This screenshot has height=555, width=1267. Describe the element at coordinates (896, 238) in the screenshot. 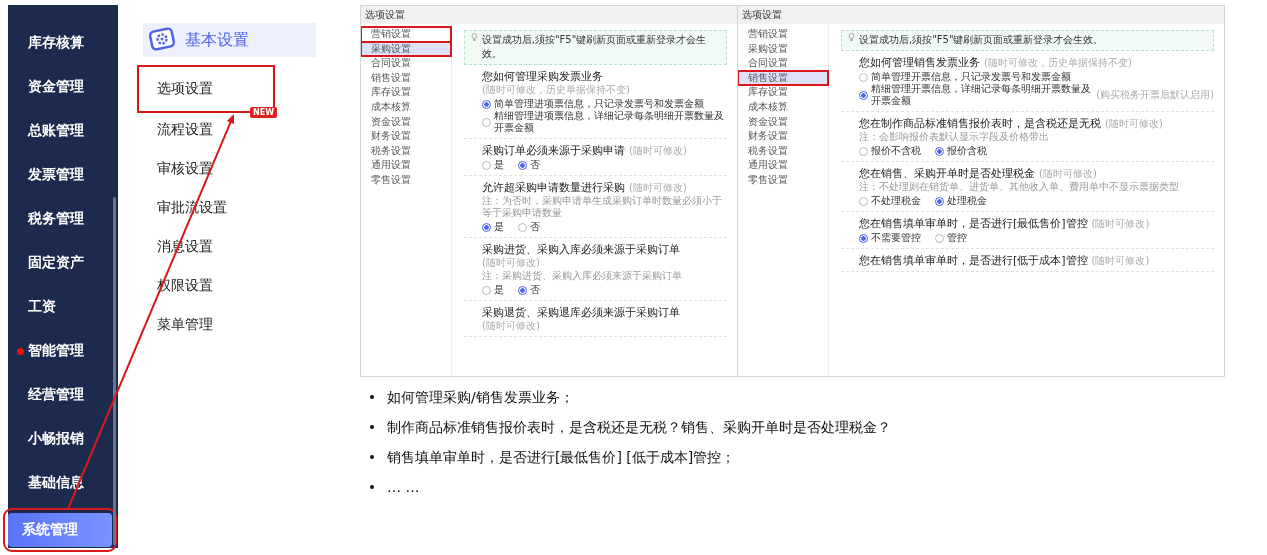

I see `option-label: 不需要管控` at that location.